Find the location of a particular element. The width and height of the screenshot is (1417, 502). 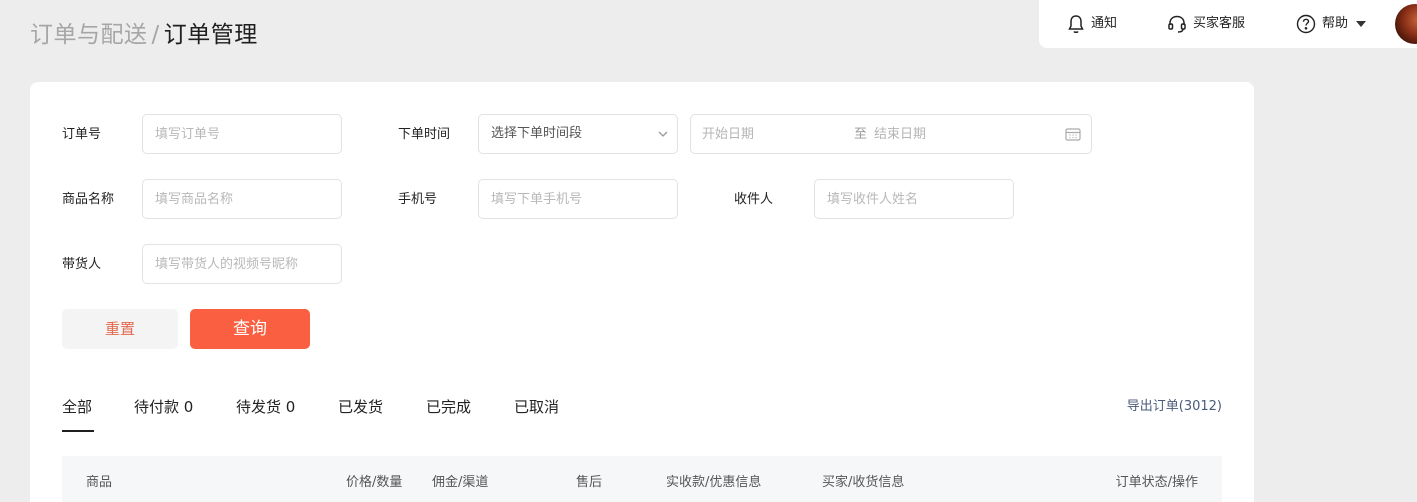

column-header: 商品 is located at coordinates (99, 482).